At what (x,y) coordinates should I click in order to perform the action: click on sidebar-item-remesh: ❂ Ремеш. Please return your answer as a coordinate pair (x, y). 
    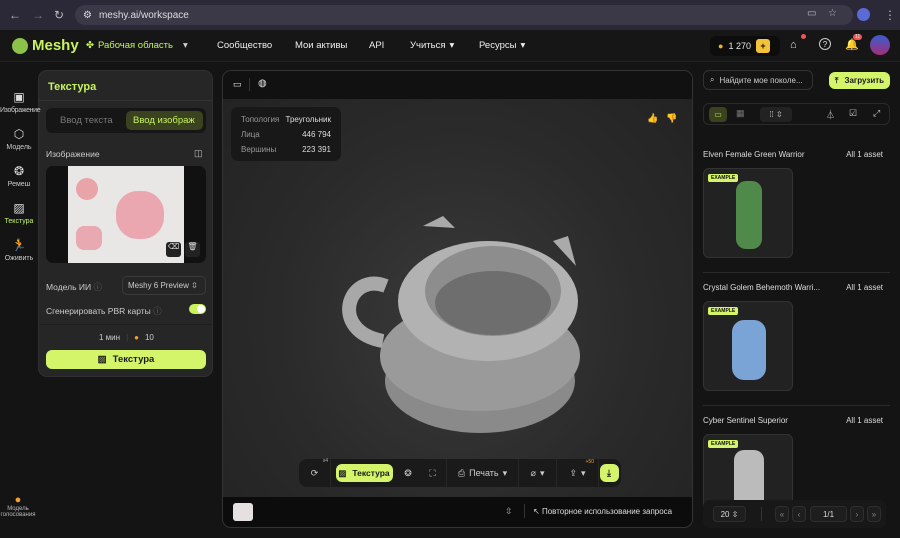
    Looking at the image, I should click on (19, 176).